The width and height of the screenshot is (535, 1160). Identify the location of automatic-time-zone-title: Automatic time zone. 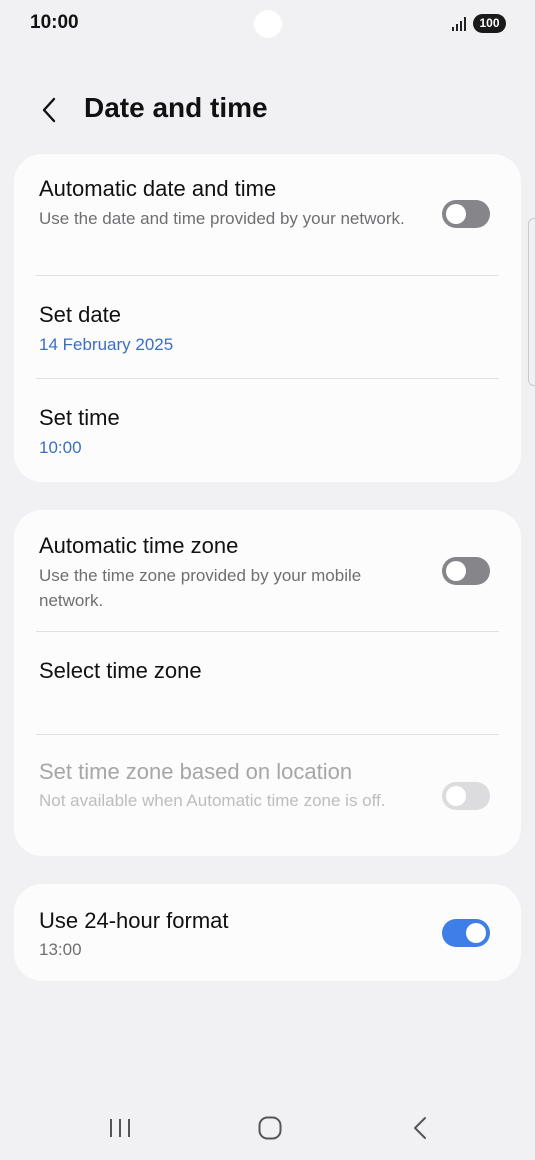
(139, 545).